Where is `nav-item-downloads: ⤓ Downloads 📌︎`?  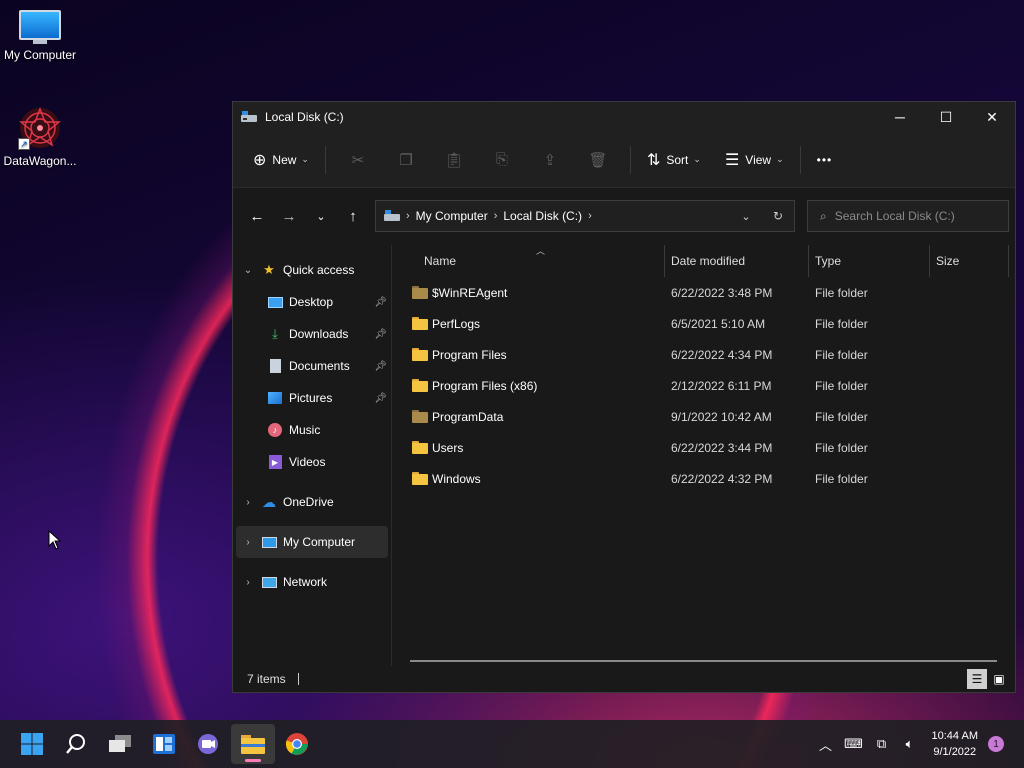
nav-item-downloads: ⤓ Downloads 📌︎ is located at coordinates (312, 334).